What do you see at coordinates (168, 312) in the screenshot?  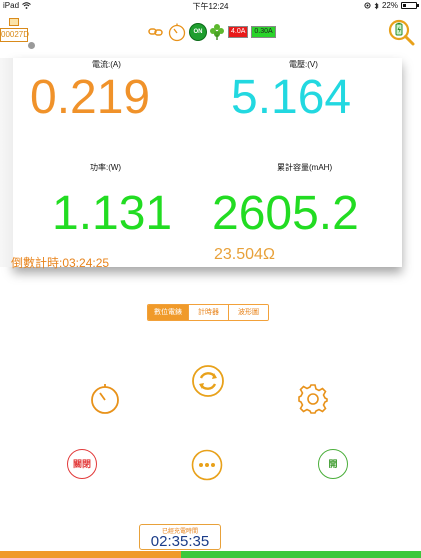 I see `tab-digital-meter: 數位電錶` at bounding box center [168, 312].